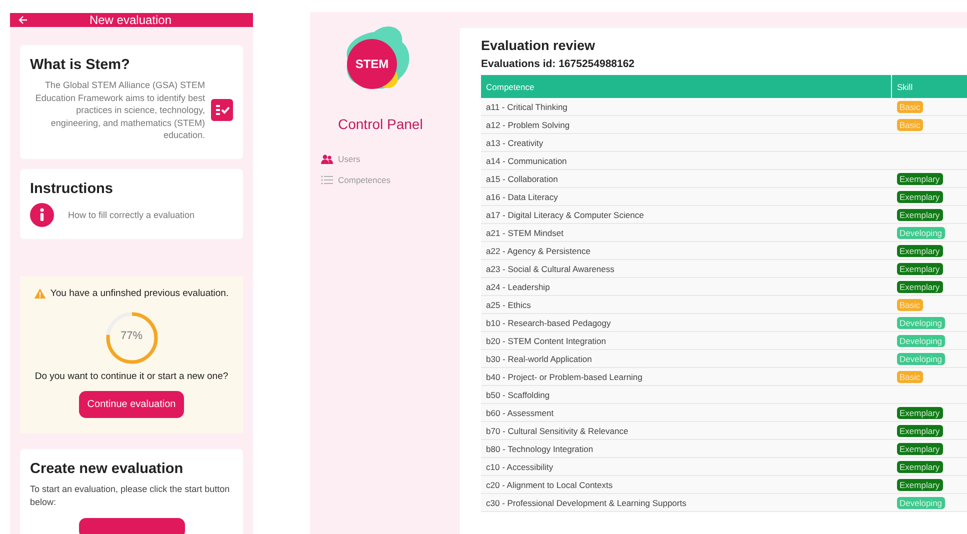 Image resolution: width=967 pixels, height=534 pixels. I want to click on column-header: Competence, so click(686, 86).